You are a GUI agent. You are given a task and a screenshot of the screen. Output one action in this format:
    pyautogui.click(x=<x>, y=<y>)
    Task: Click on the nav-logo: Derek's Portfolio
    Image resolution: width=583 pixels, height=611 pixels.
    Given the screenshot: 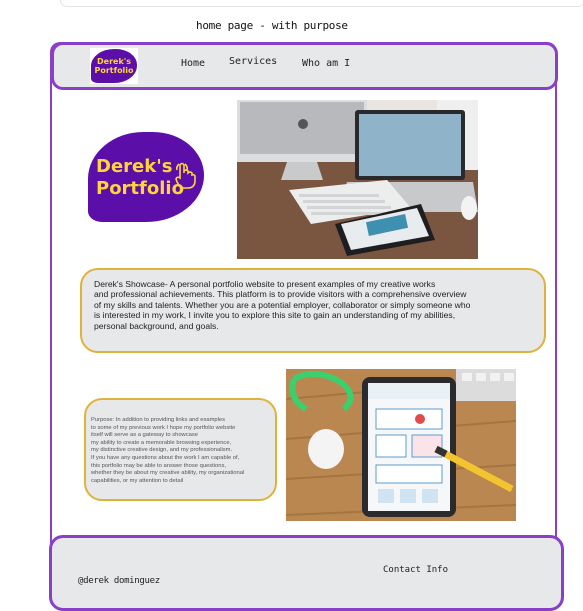 What is the action you would take?
    pyautogui.click(x=114, y=66)
    